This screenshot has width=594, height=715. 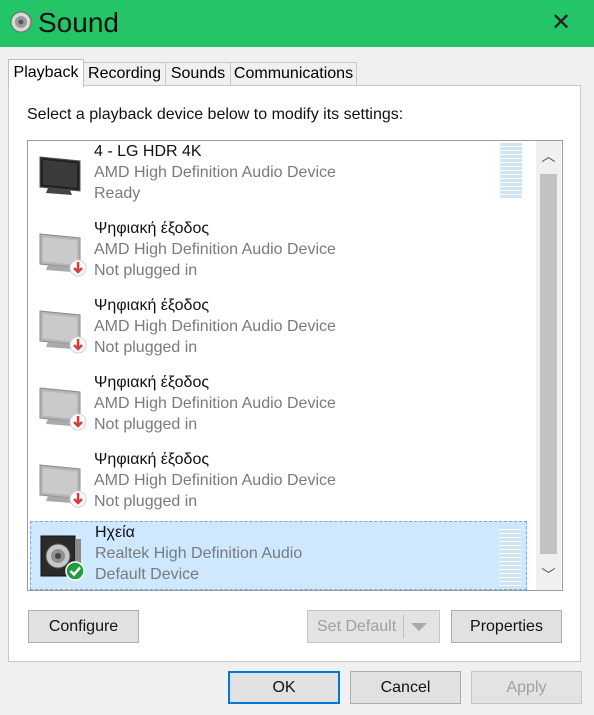 I want to click on set-default-button: Set Default, so click(x=373, y=626).